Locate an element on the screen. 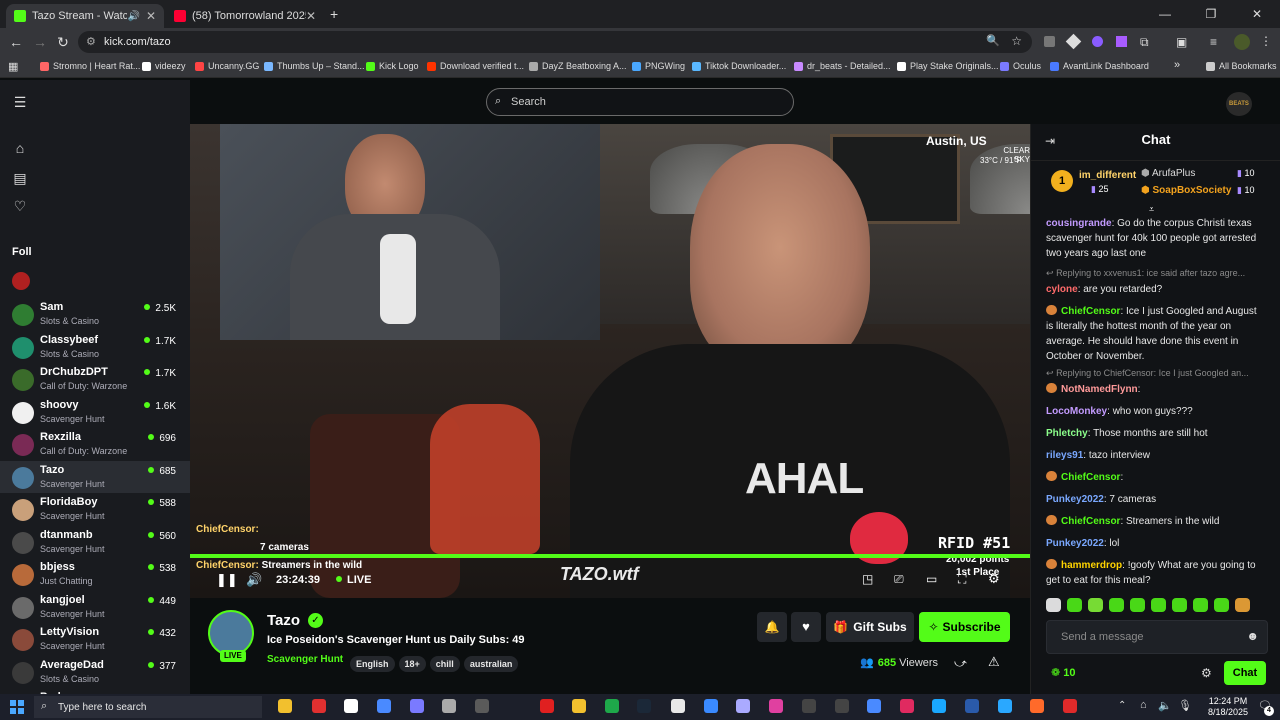 Image resolution: width=1280 pixels, height=720 pixels. bookmark-item: Uncanny.GG is located at coordinates (227, 66).